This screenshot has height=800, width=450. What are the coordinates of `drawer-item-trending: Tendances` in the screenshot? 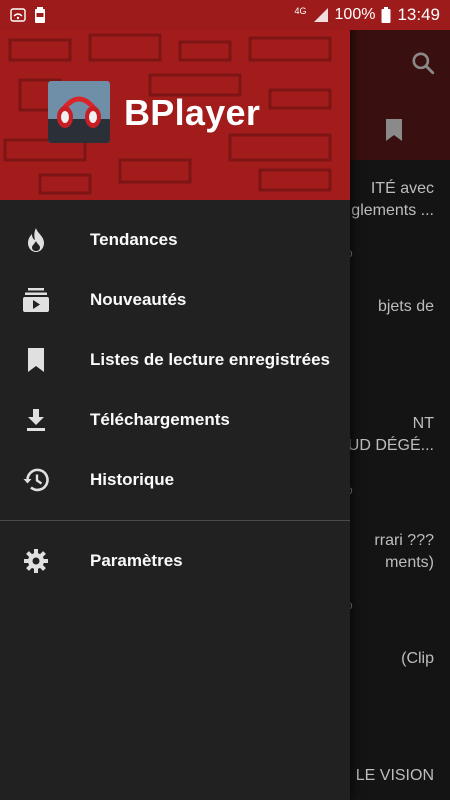 It's located at (175, 240).